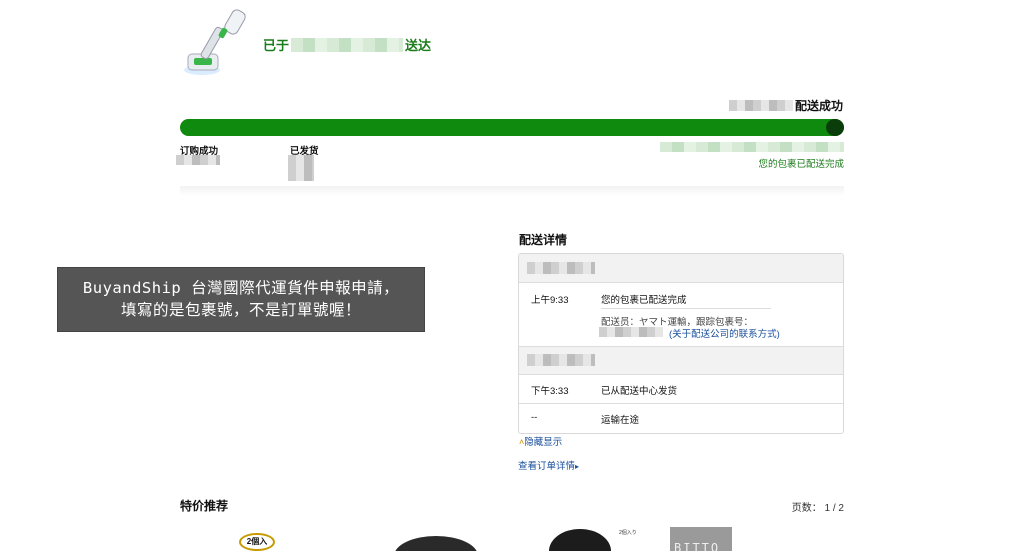 The width and height of the screenshot is (1024, 551). Describe the element at coordinates (550, 300) in the screenshot. I see `event-time: 上午9:33` at that location.